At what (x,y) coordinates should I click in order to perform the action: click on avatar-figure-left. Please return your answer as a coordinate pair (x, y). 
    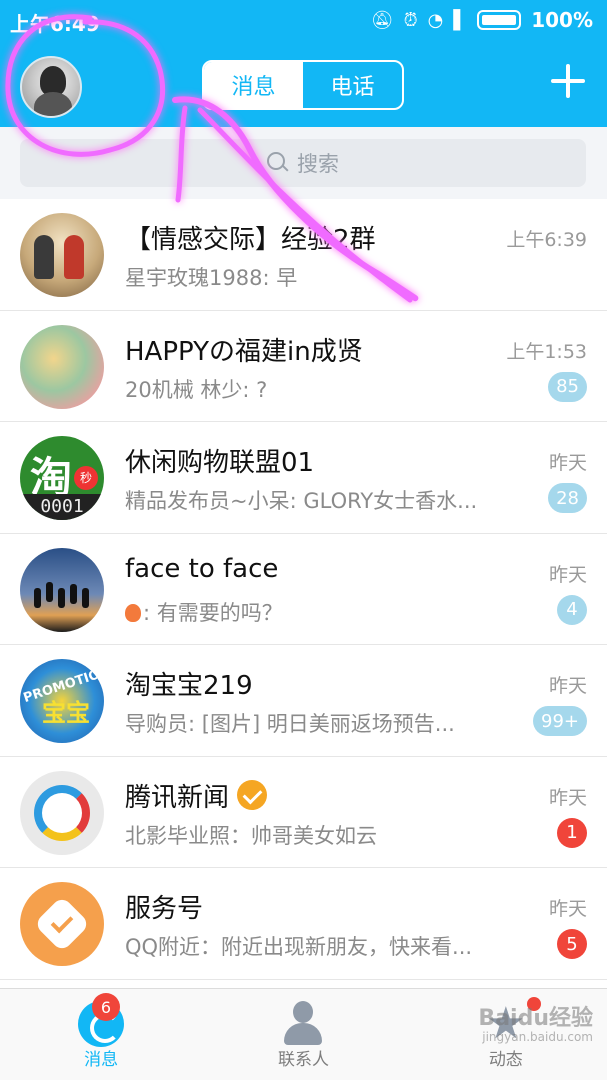
    Looking at the image, I should click on (44, 257).